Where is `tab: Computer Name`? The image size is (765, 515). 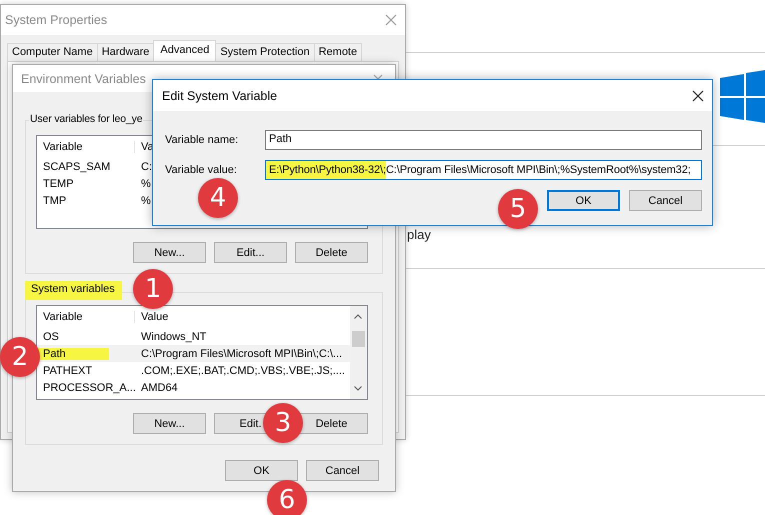 tab: Computer Name is located at coordinates (52, 52).